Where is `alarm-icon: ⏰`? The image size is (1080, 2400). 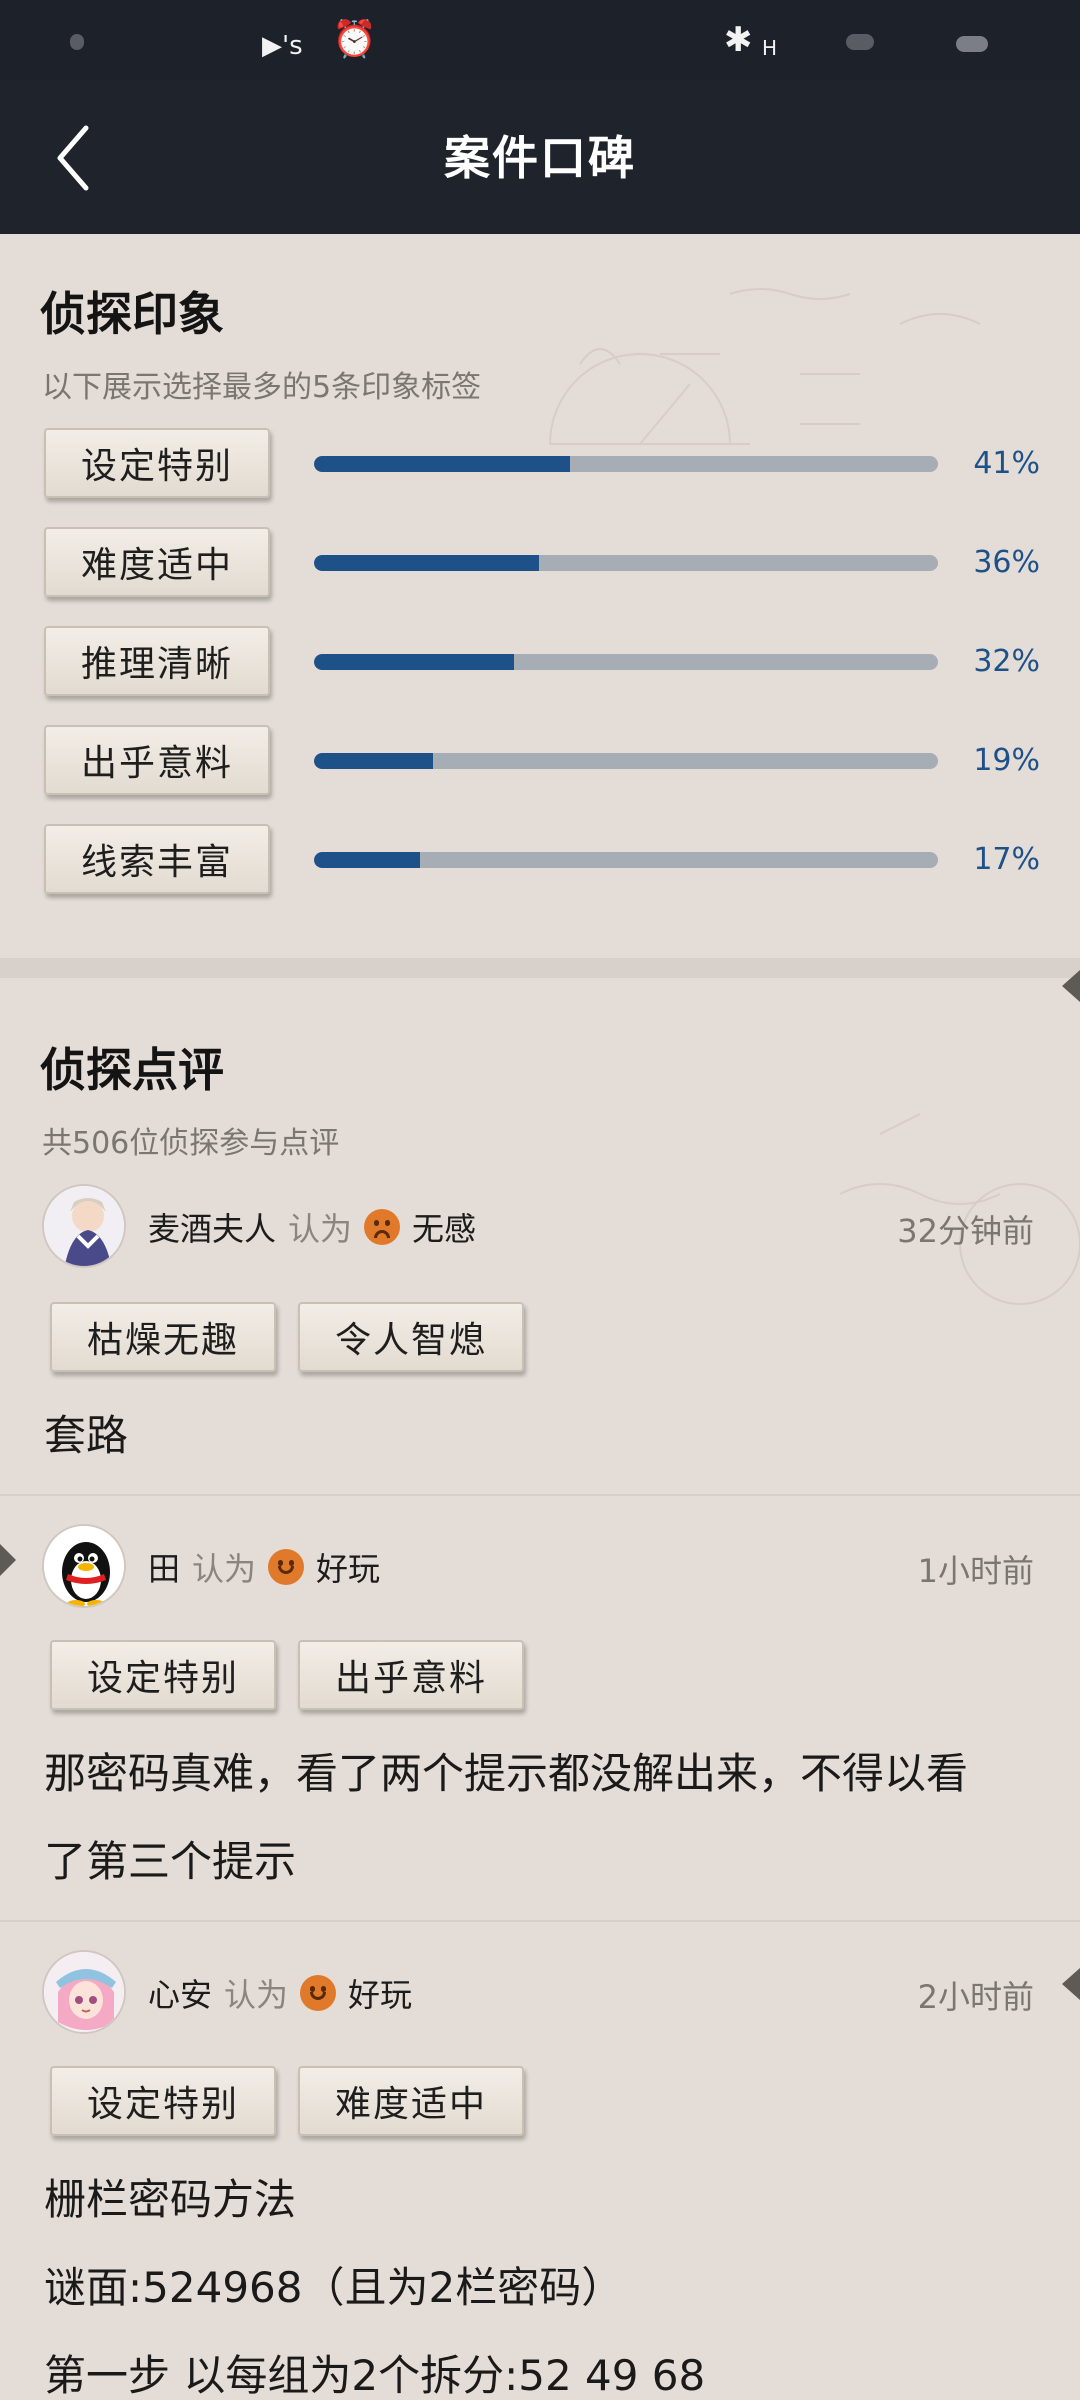
alarm-icon: ⏰ is located at coordinates (354, 39).